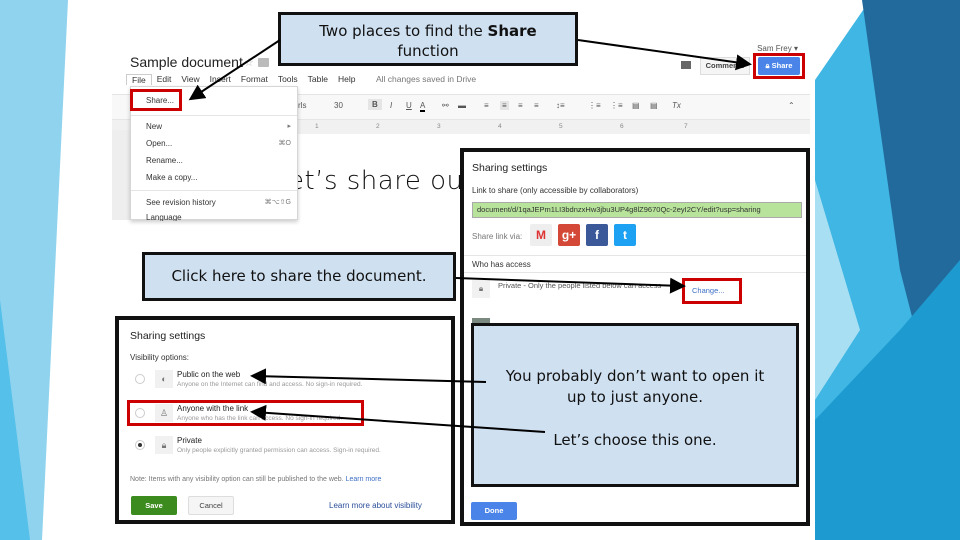  What do you see at coordinates (500, 126) in the screenshot?
I see `ruler-mark: 4` at bounding box center [500, 126].